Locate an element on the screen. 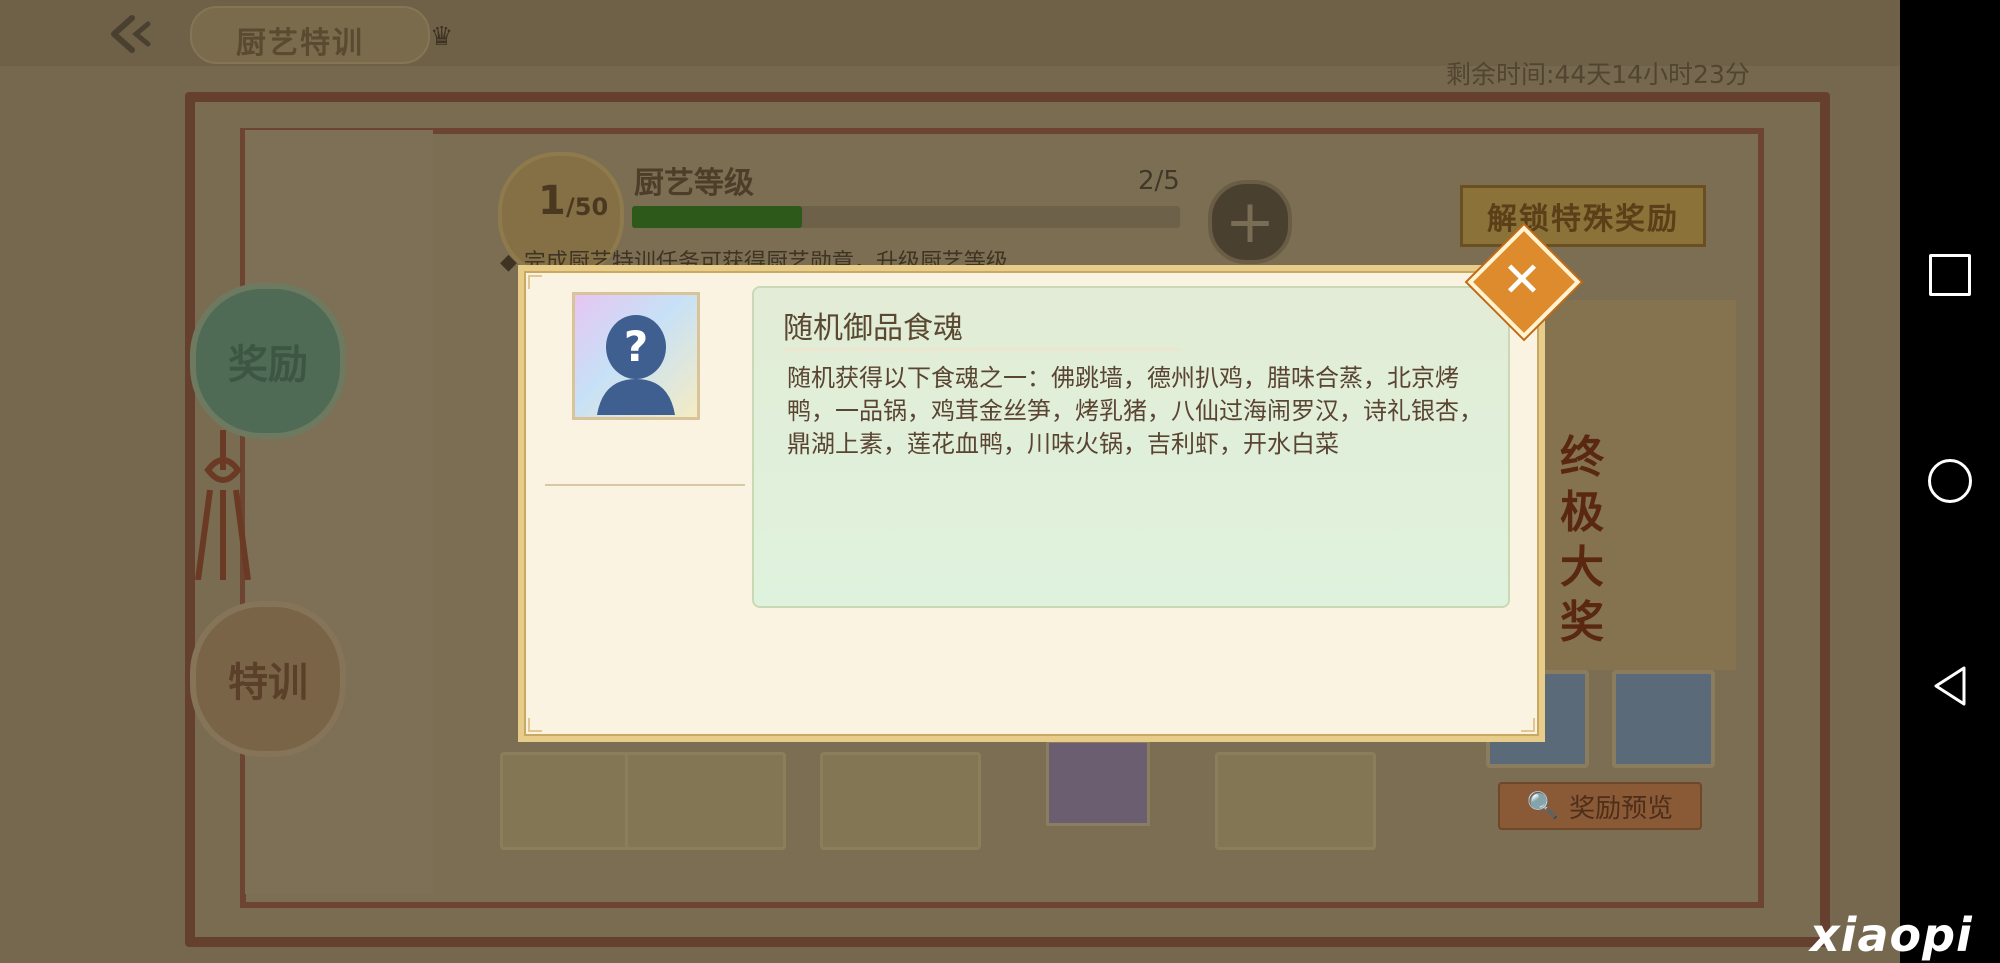  level-current: 1 is located at coordinates (552, 201).